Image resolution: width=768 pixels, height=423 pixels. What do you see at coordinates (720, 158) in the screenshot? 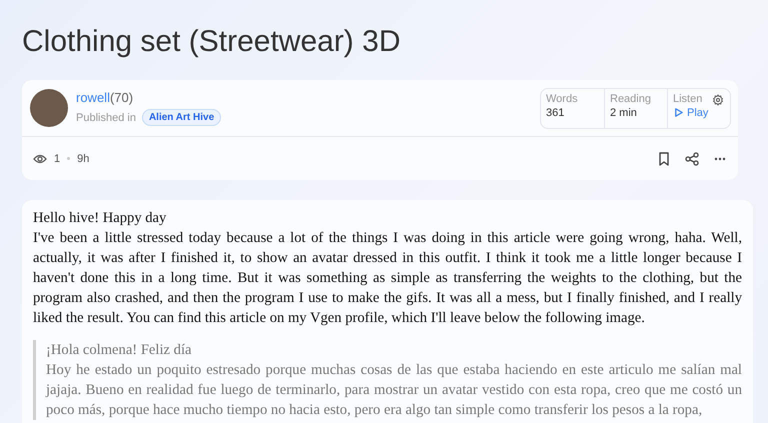
I see `more-icon` at bounding box center [720, 158].